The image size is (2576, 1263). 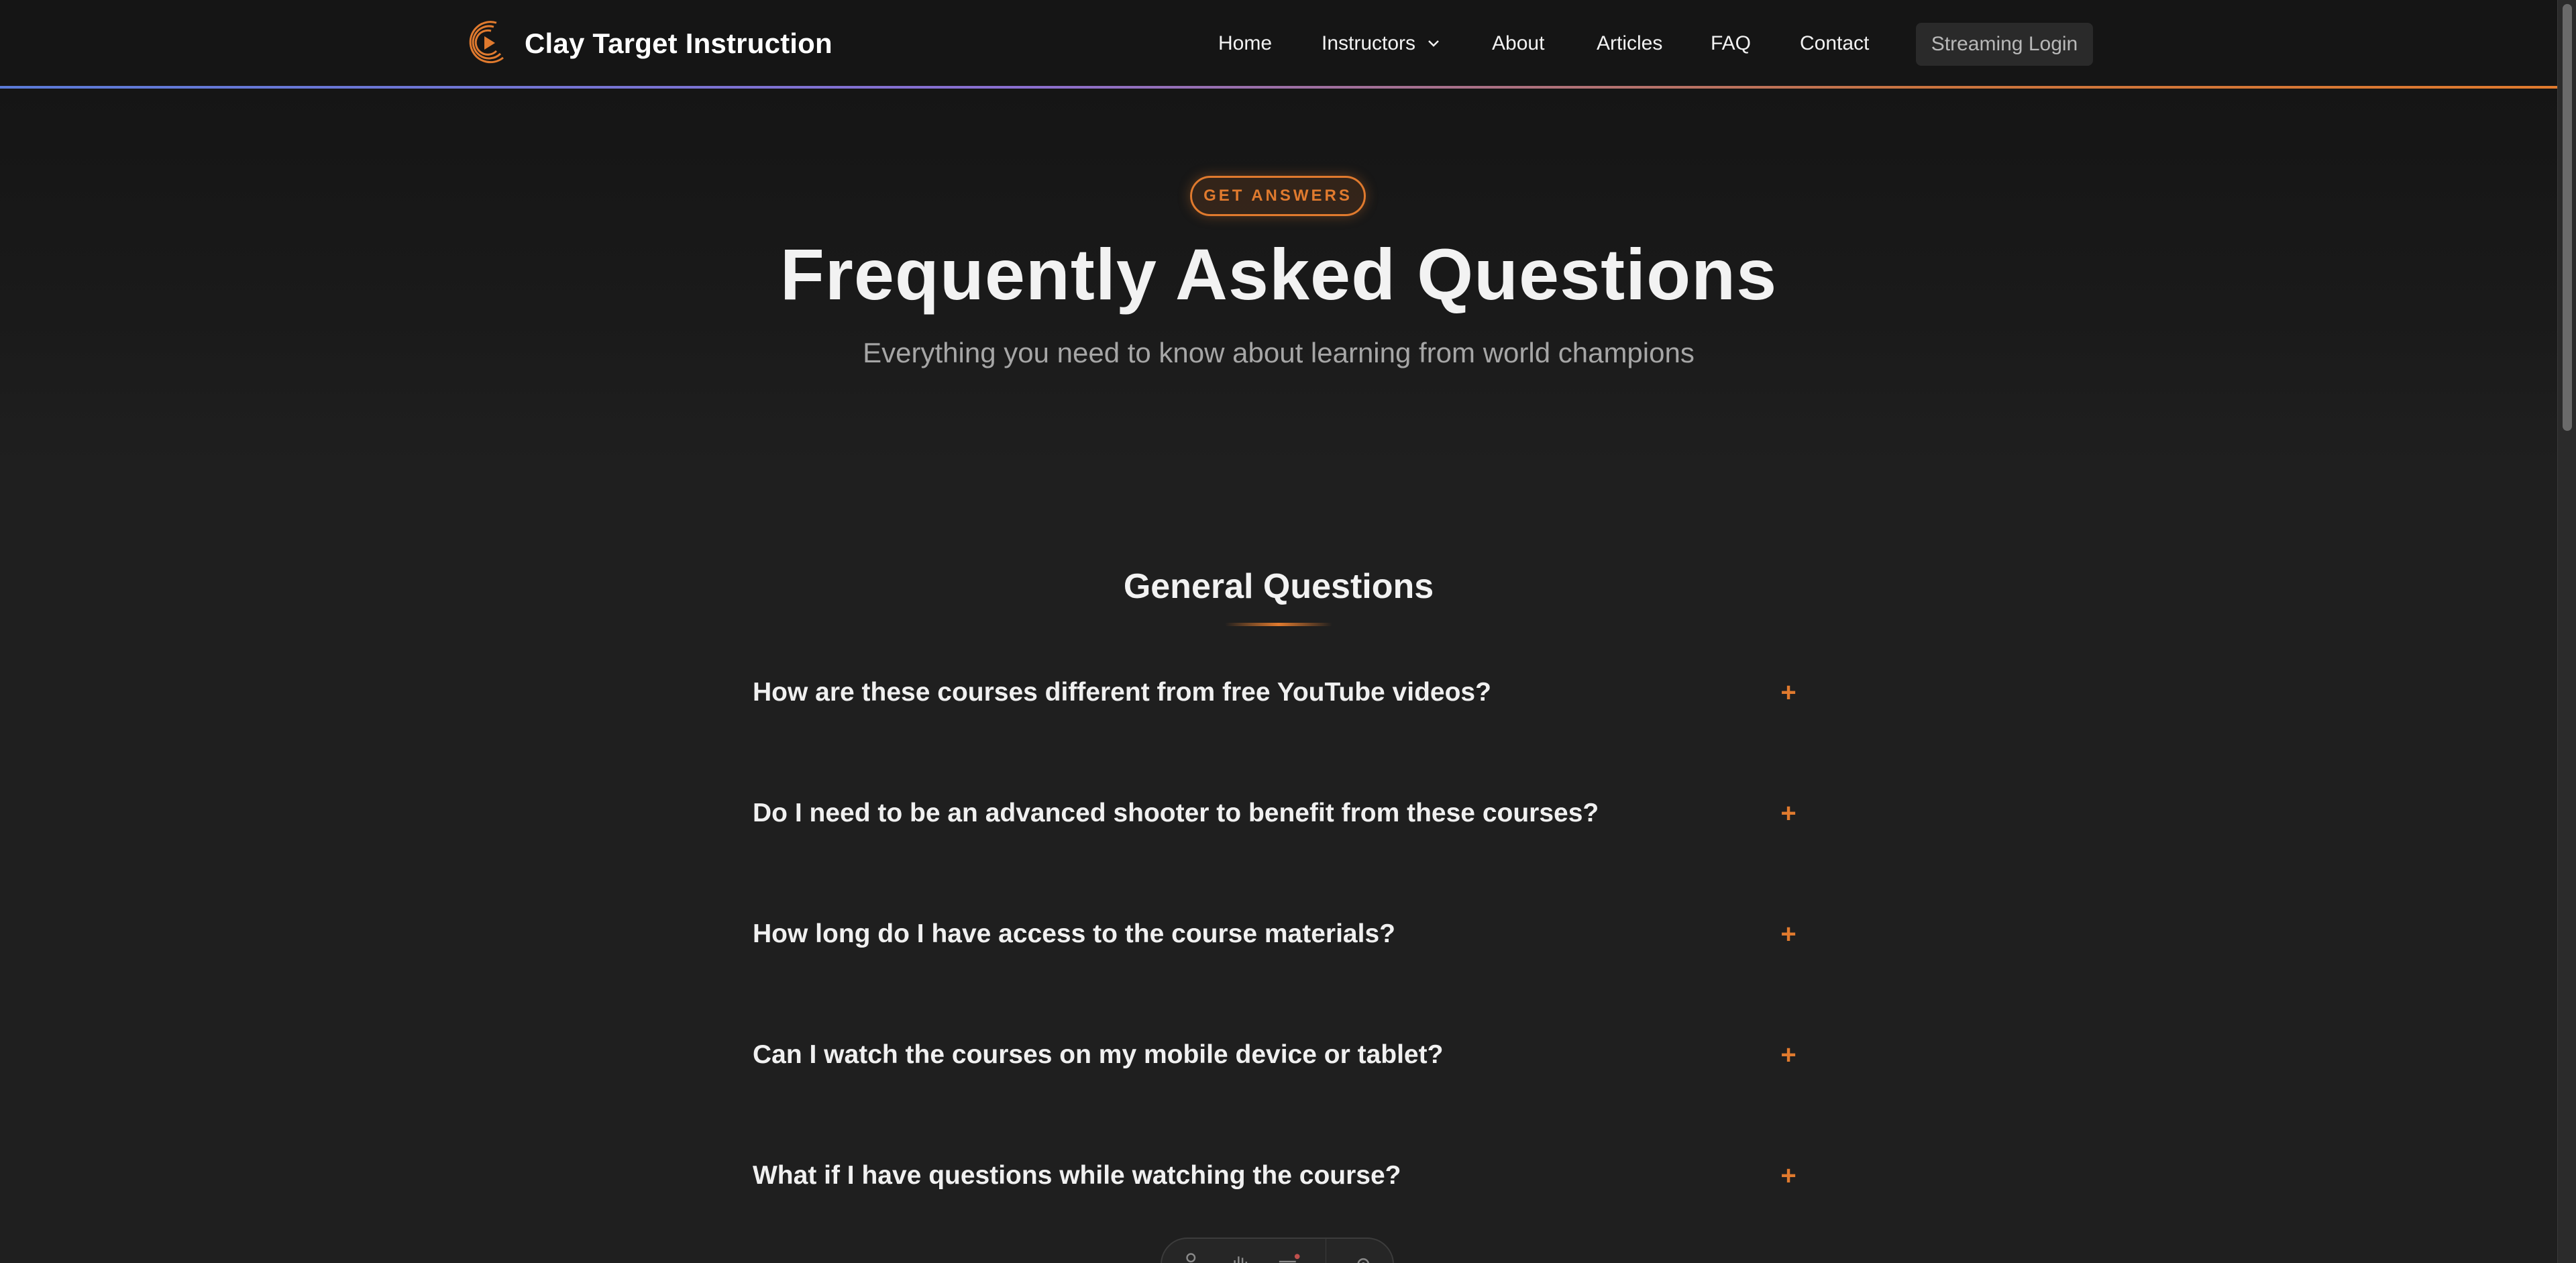 I want to click on page-scrollbar, so click(x=2566, y=631).